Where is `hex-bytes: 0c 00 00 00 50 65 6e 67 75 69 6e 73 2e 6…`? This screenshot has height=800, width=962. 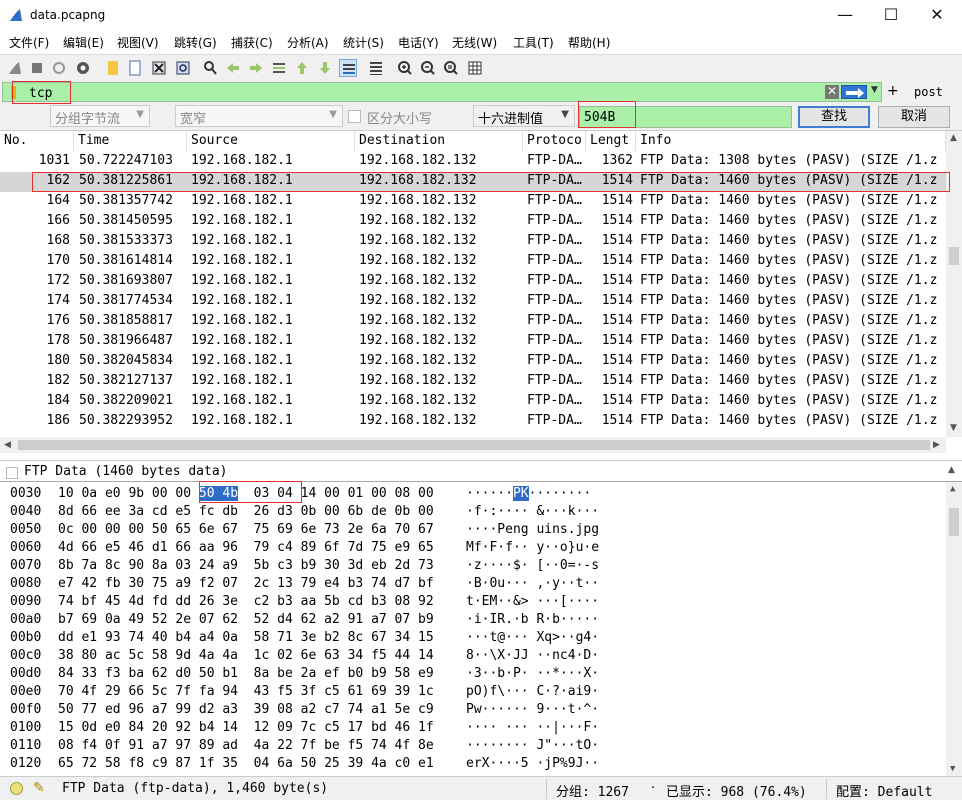
hex-bytes: 0c 00 00 00 50 65 6e 67 75 69 6e 73 2e 6… is located at coordinates (246, 529).